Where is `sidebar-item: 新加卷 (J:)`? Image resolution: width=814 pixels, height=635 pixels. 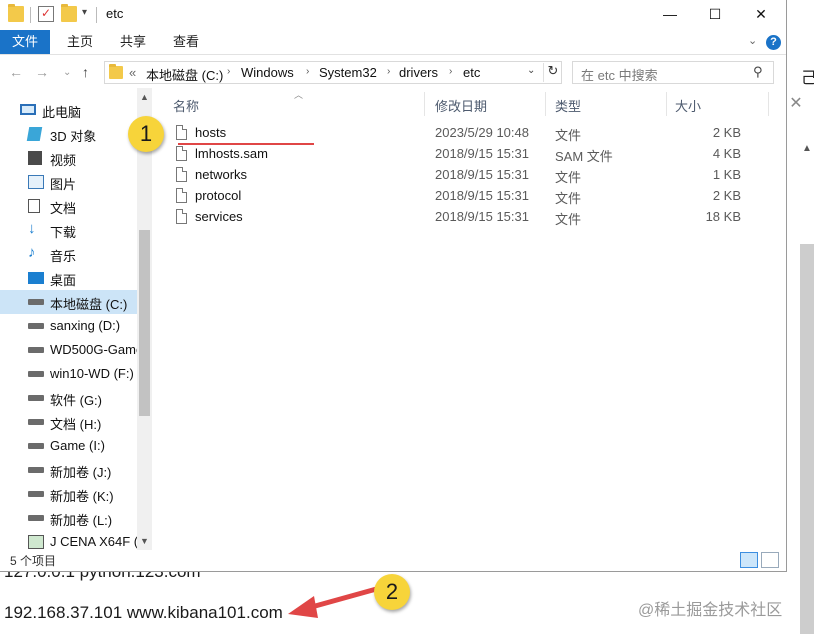
sidebar-item: 新加卷 (J:) is located at coordinates (68, 470).